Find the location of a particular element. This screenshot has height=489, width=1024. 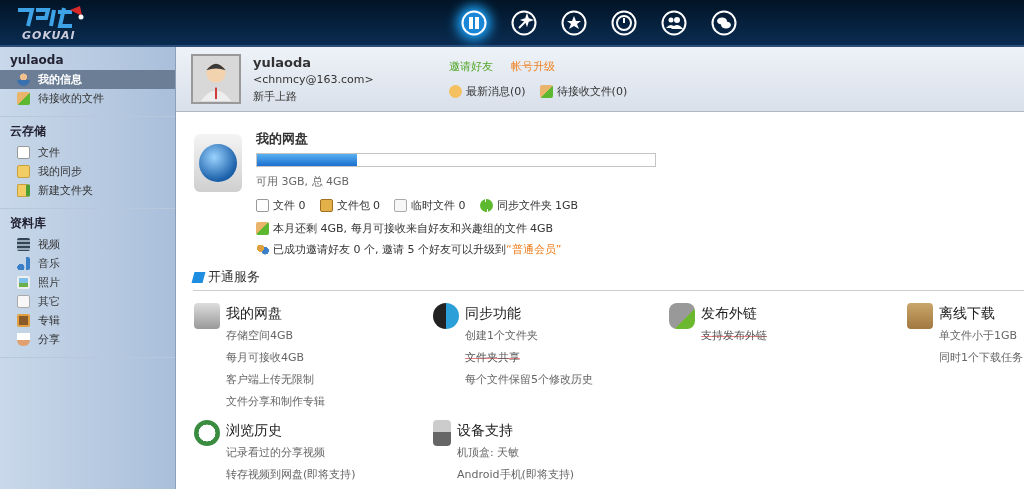

picture-icon is located at coordinates (23, 282).